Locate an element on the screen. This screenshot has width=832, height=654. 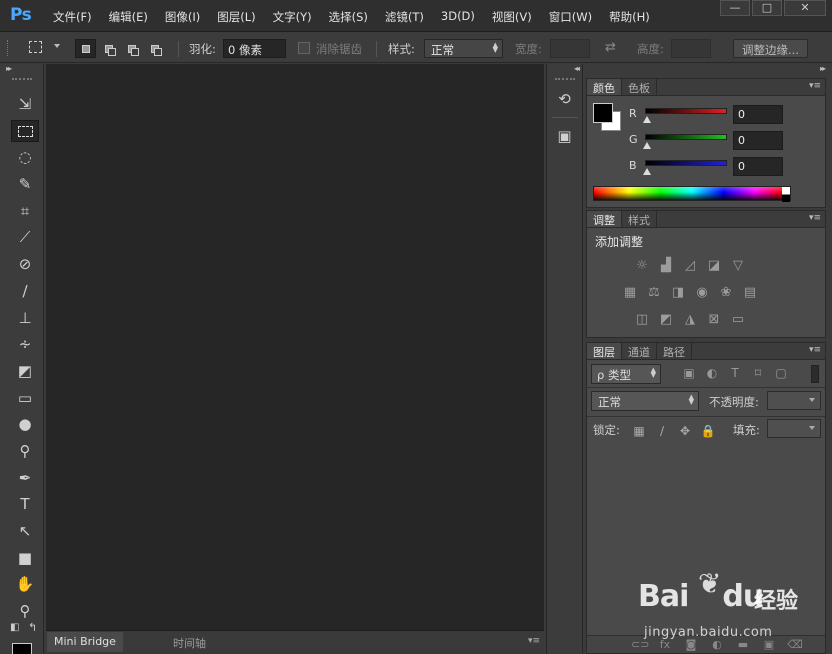
color-lookup-icon: ▤ is located at coordinates (750, 293).